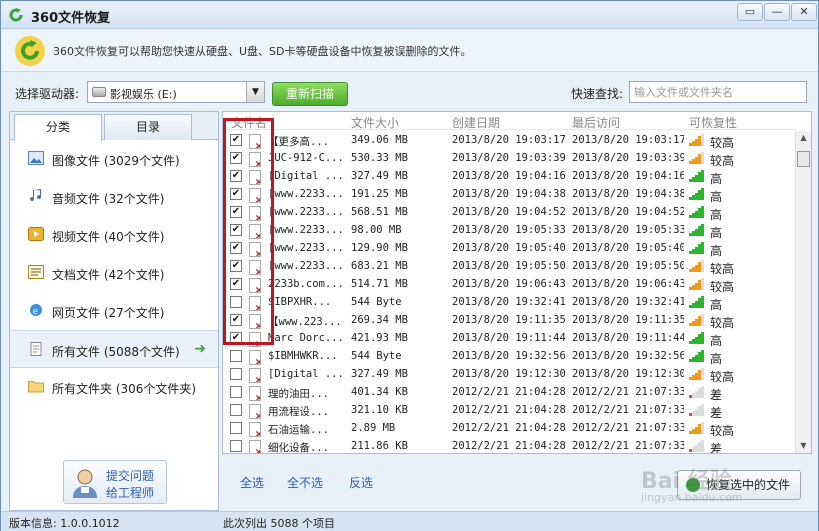 Image resolution: width=819 pixels, height=531 pixels. I want to click on created-date: 2013/8/20 19:32:56, so click(509, 356).